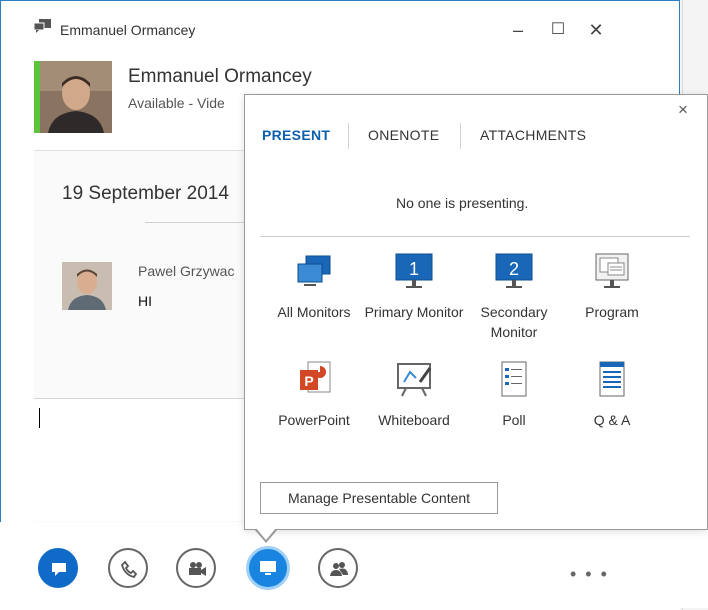 The image size is (708, 610). I want to click on contact-avatar, so click(76, 97).